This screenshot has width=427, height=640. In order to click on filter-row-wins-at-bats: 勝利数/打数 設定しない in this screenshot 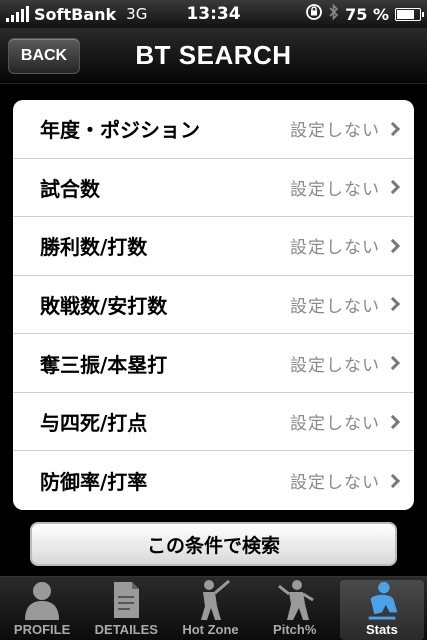, I will do `click(213, 246)`.